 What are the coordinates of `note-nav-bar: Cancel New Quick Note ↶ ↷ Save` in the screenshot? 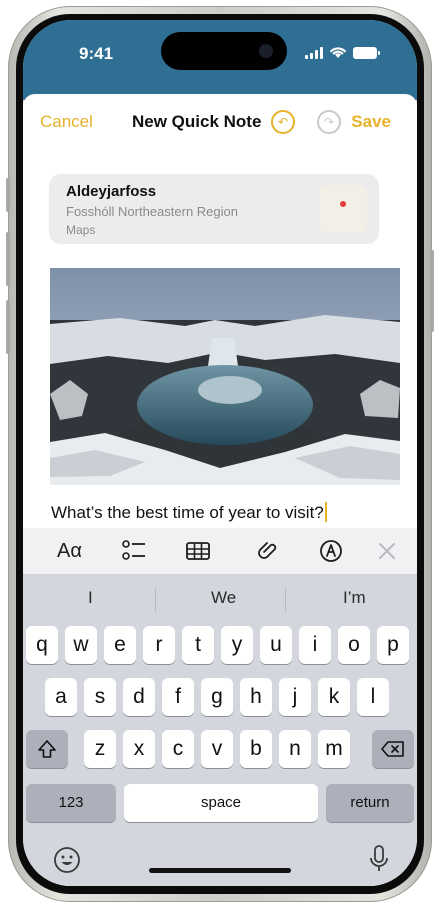 It's located at (220, 120).